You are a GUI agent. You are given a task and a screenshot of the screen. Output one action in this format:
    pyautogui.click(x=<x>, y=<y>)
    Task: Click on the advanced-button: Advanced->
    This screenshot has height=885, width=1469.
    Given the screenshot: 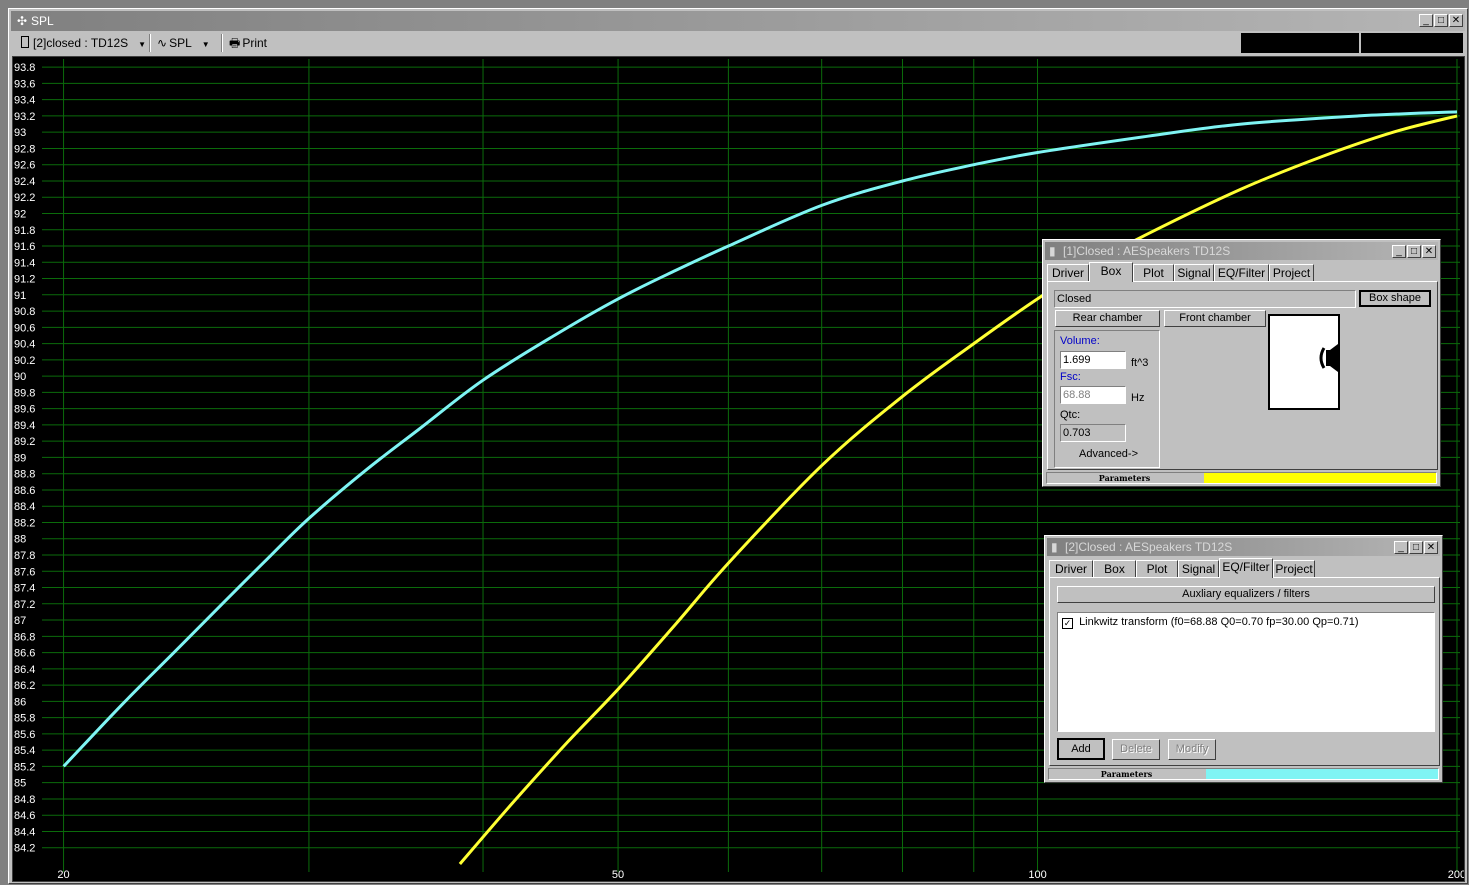 What is the action you would take?
    pyautogui.click(x=1108, y=454)
    